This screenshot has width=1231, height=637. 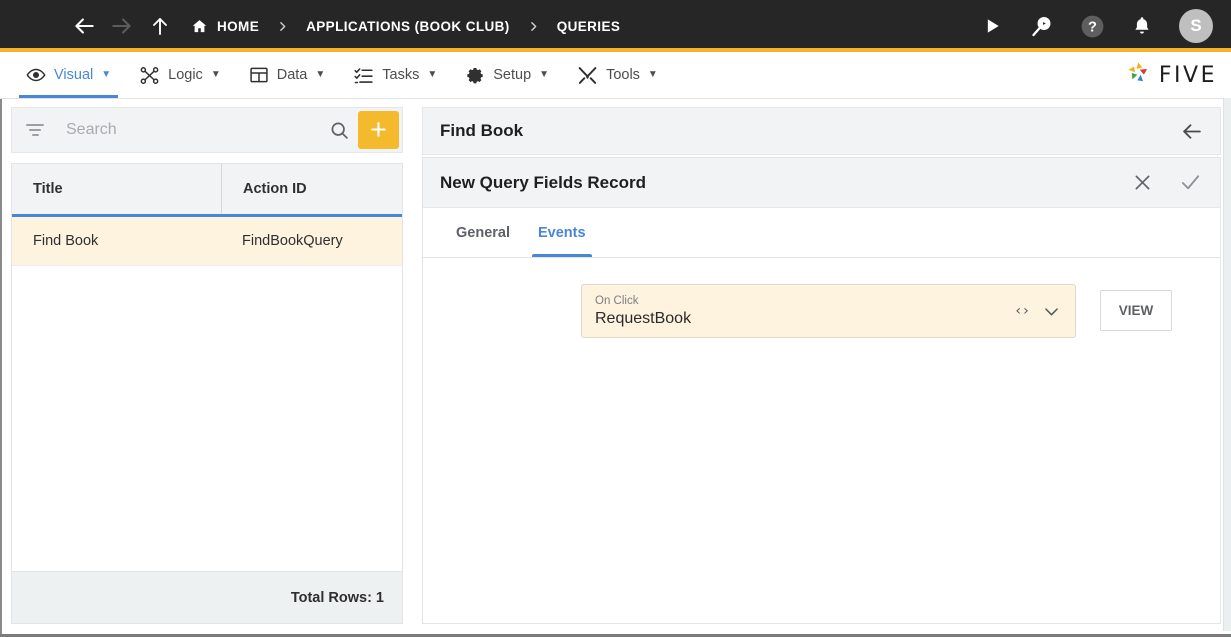 I want to click on menu-label-data: Data, so click(x=292, y=75).